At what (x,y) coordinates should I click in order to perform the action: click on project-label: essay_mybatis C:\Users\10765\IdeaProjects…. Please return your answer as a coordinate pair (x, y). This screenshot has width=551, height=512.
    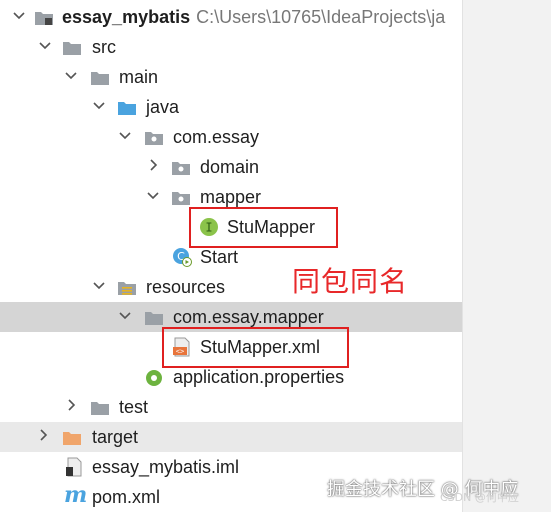
    Looking at the image, I should click on (254, 17).